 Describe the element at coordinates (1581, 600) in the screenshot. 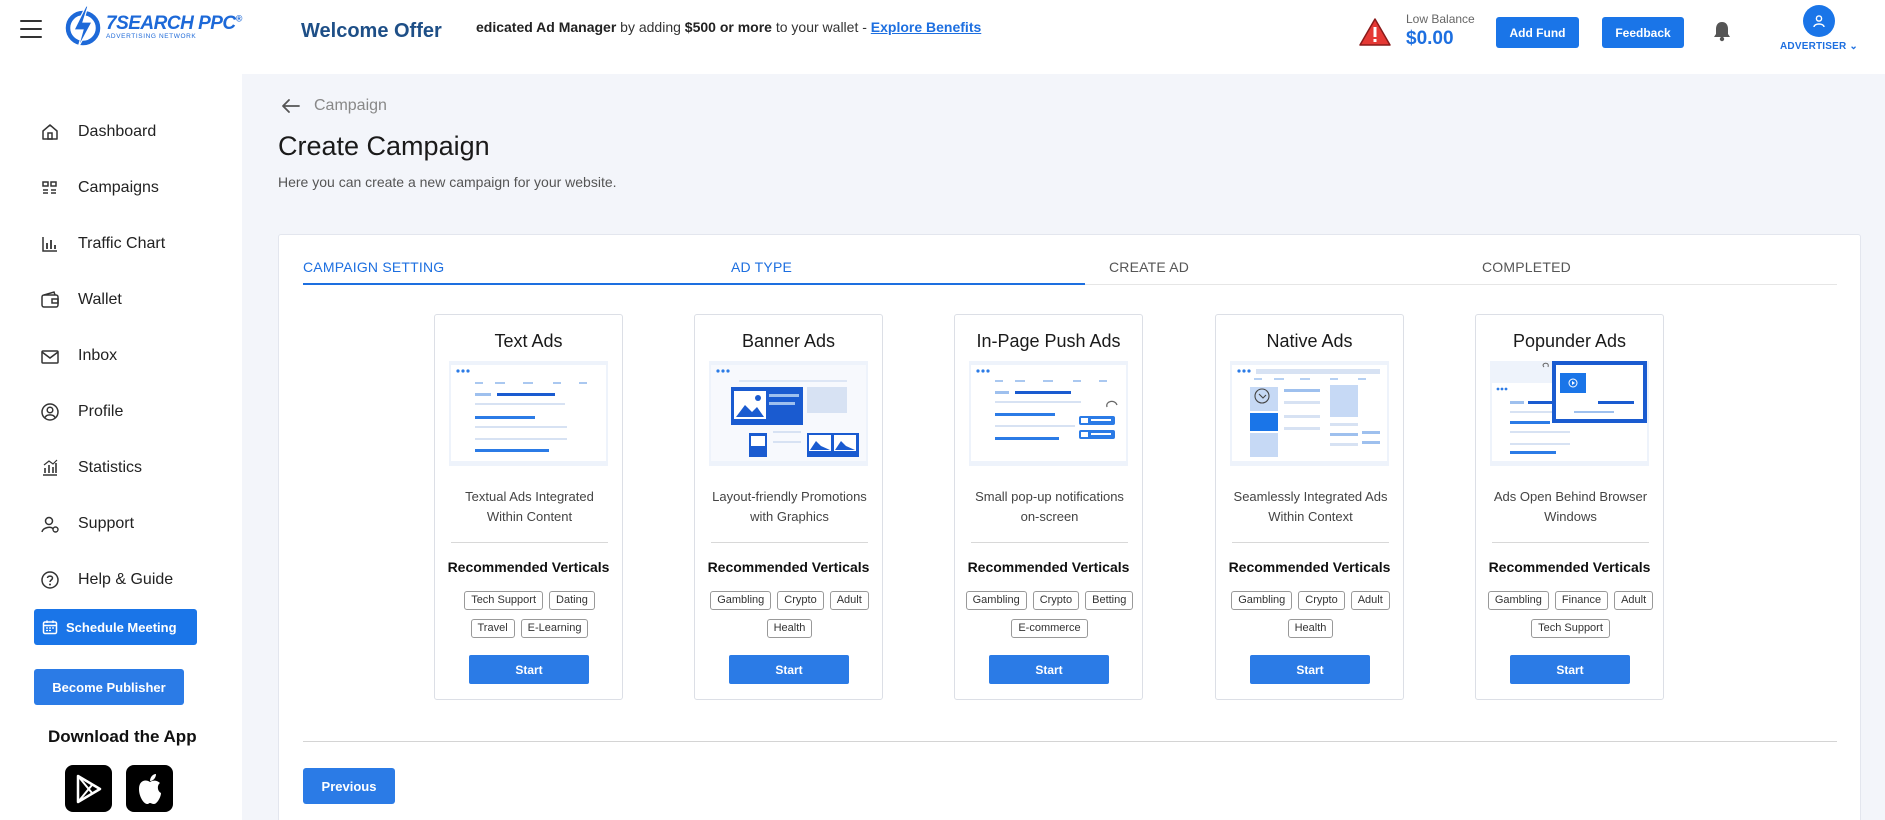

I see `vertical-tag: Finance` at that location.